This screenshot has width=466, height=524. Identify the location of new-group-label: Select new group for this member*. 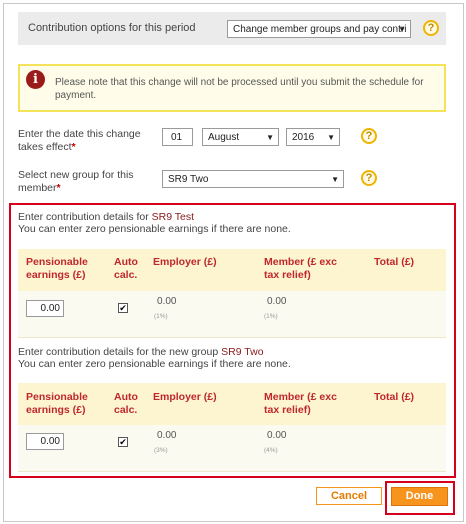
(76, 181).